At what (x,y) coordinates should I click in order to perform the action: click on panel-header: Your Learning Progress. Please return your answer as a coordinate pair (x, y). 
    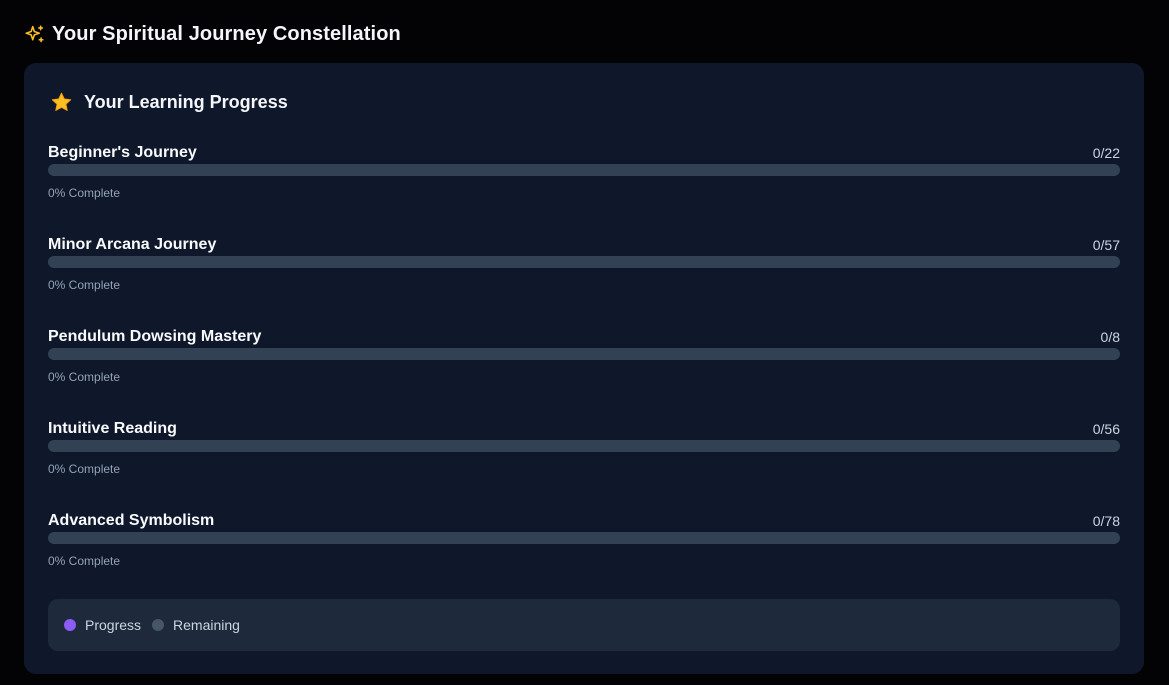
    Looking at the image, I should click on (169, 102).